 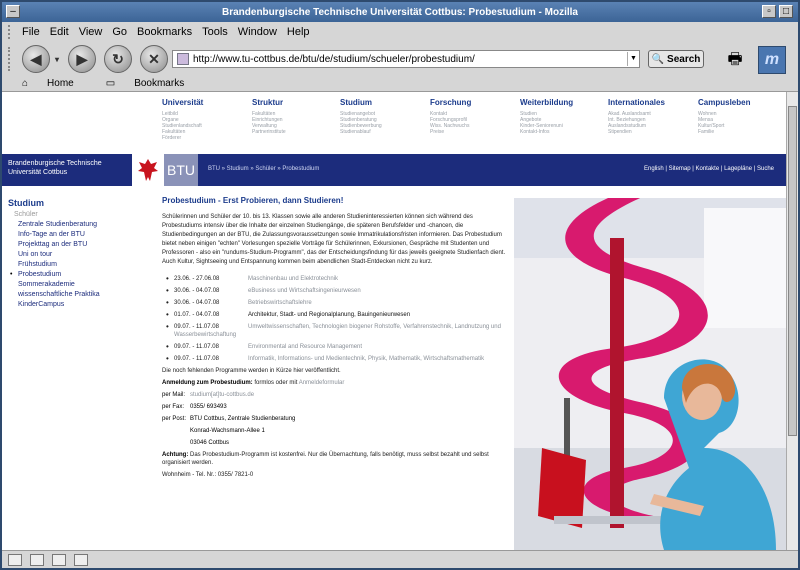 I want to click on vertical-scrollbar, so click(x=792, y=321).